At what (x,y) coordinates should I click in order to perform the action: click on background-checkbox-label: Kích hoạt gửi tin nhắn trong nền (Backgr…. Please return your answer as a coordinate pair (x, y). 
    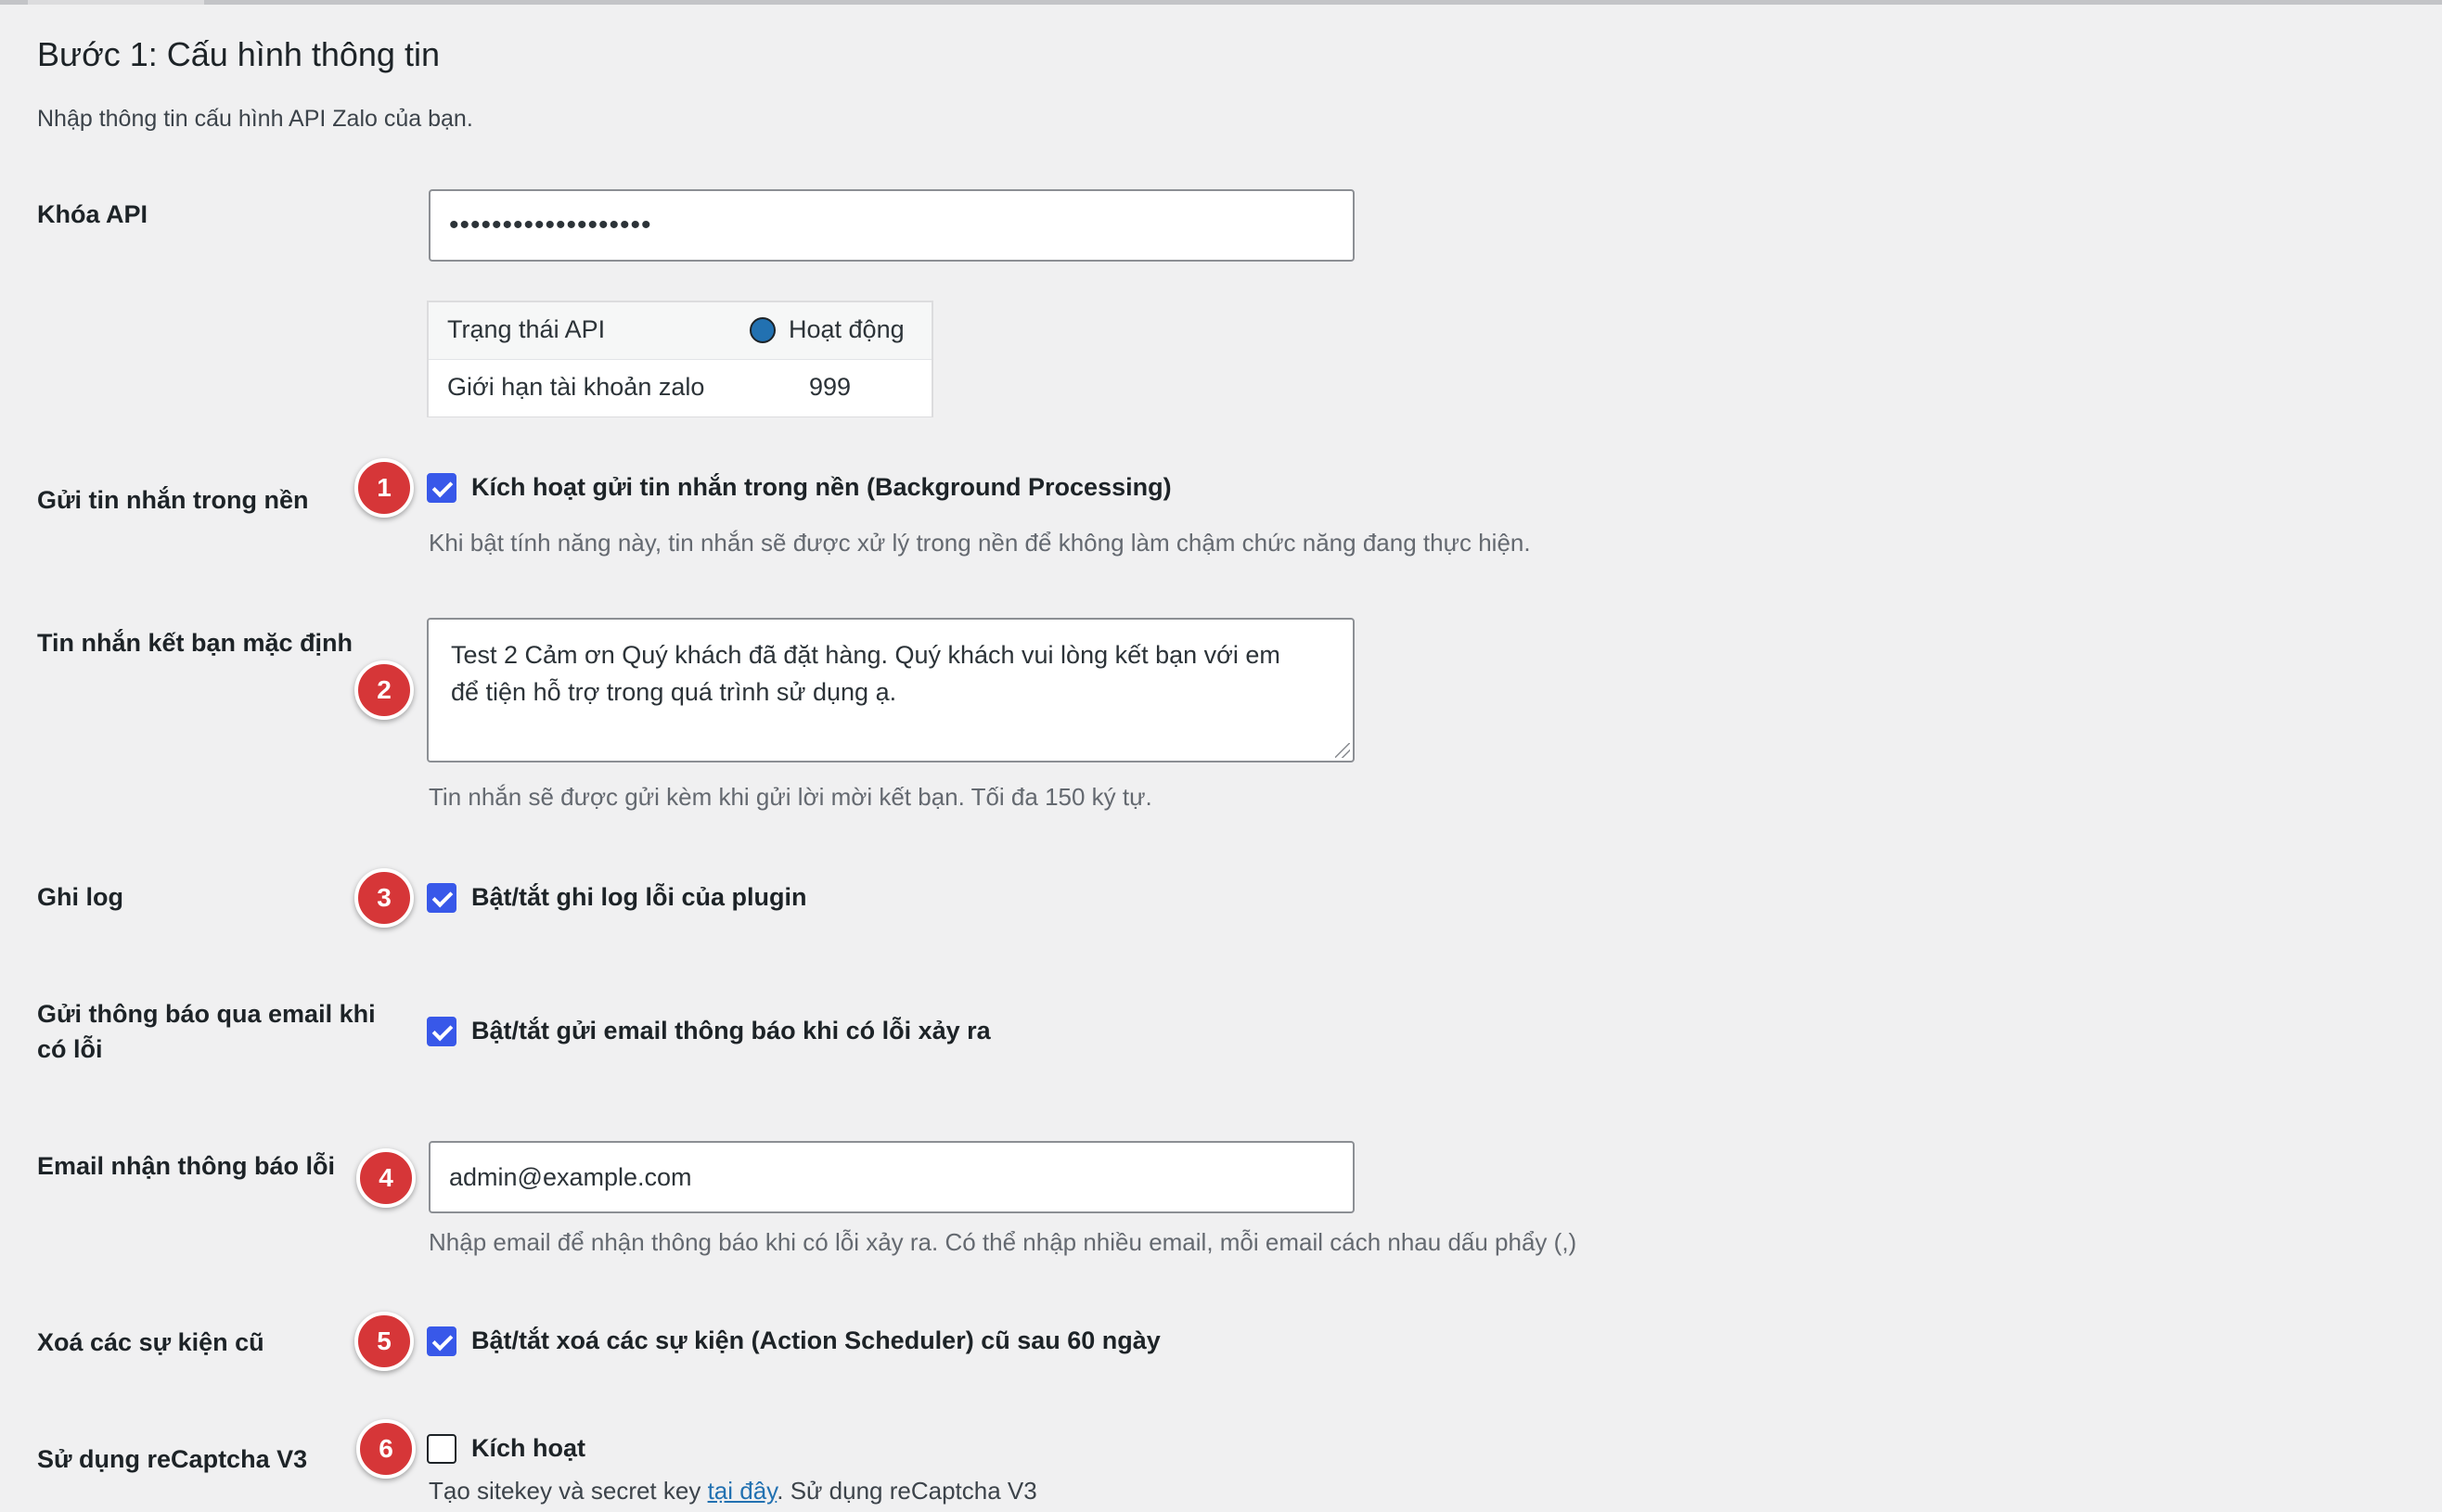
    Looking at the image, I should click on (821, 487).